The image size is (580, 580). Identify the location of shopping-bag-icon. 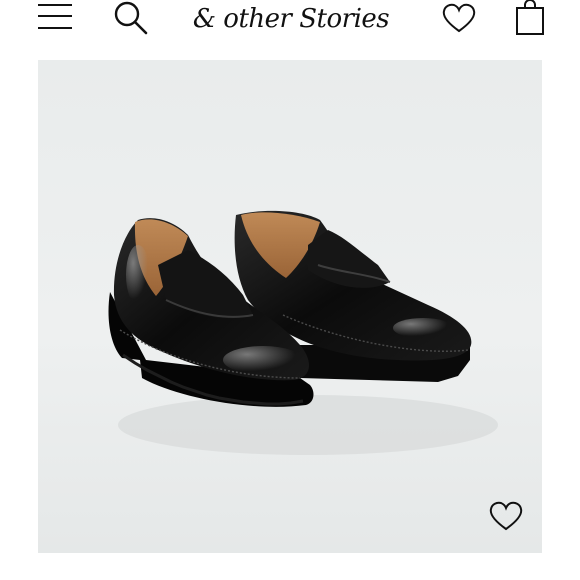
(530, 18).